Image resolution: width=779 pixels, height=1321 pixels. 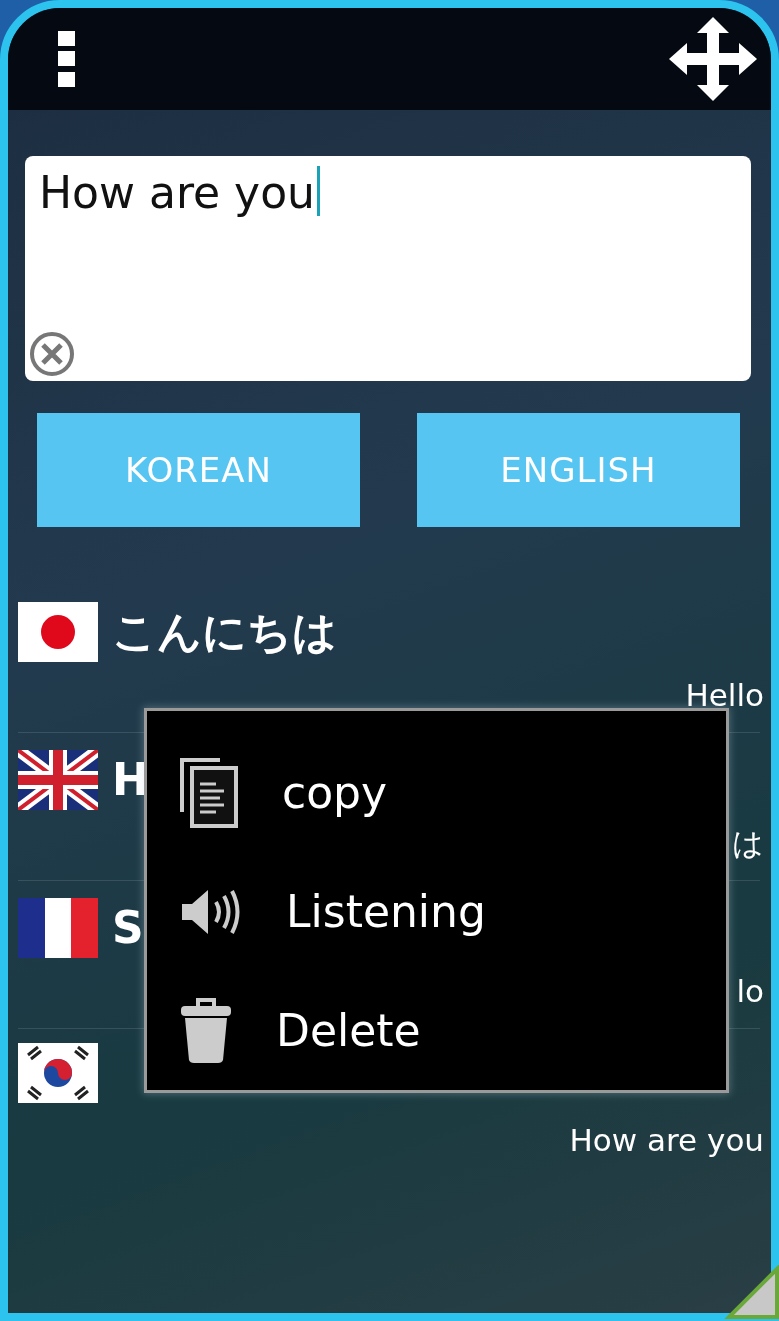 What do you see at coordinates (224, 632) in the screenshot?
I see `translation-text: こんにちは` at bounding box center [224, 632].